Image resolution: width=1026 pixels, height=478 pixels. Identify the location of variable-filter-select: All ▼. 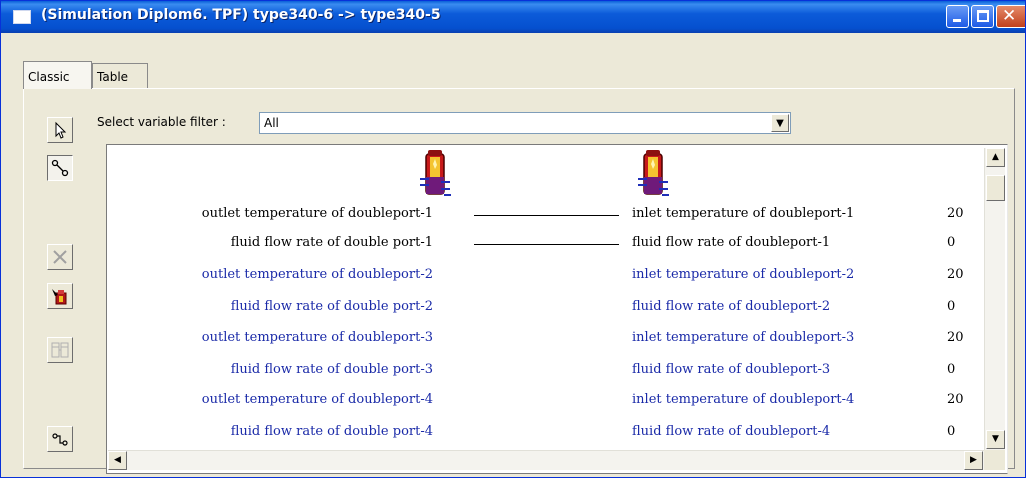
(525, 123).